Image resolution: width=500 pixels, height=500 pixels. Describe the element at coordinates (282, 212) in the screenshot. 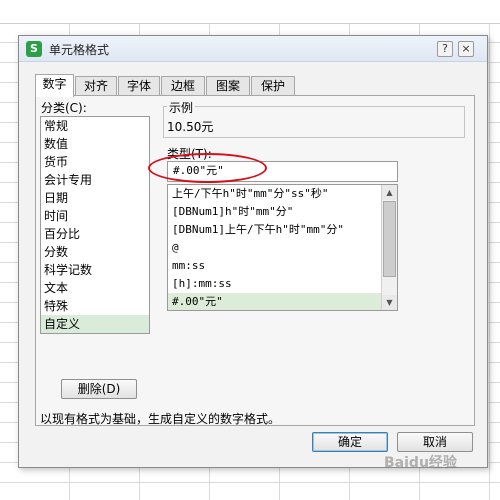

I see `format-item: [DBNum1]h"时"mm"分"` at that location.